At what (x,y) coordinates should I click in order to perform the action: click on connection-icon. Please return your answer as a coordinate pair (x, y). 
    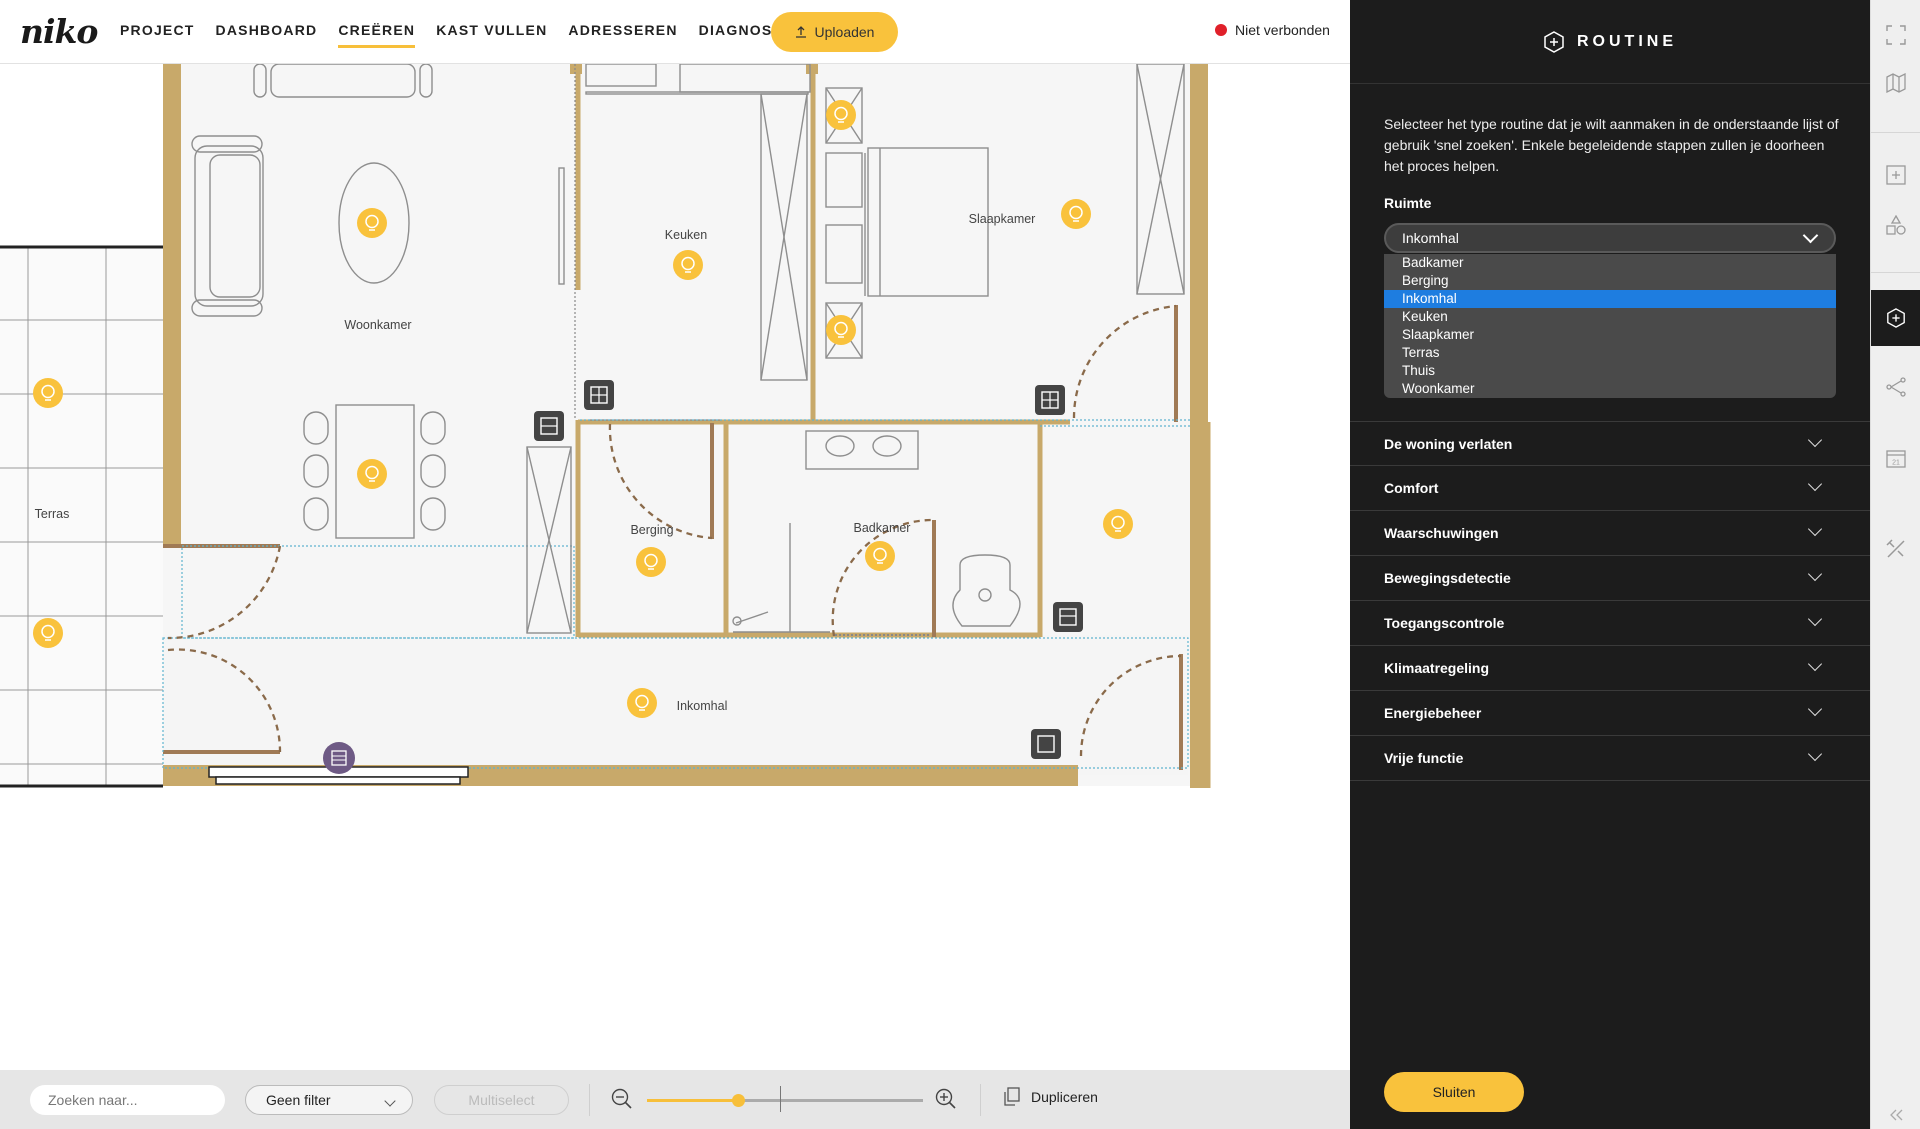
    Looking at the image, I should click on (1895, 387).